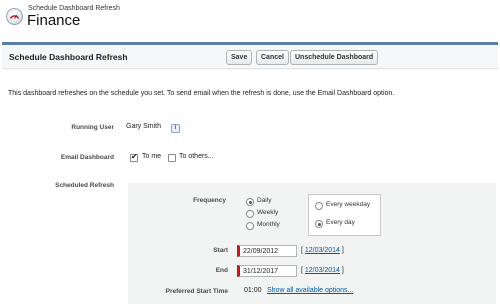  Describe the element at coordinates (152, 156) in the screenshot. I see `to-me-label: To me` at that location.